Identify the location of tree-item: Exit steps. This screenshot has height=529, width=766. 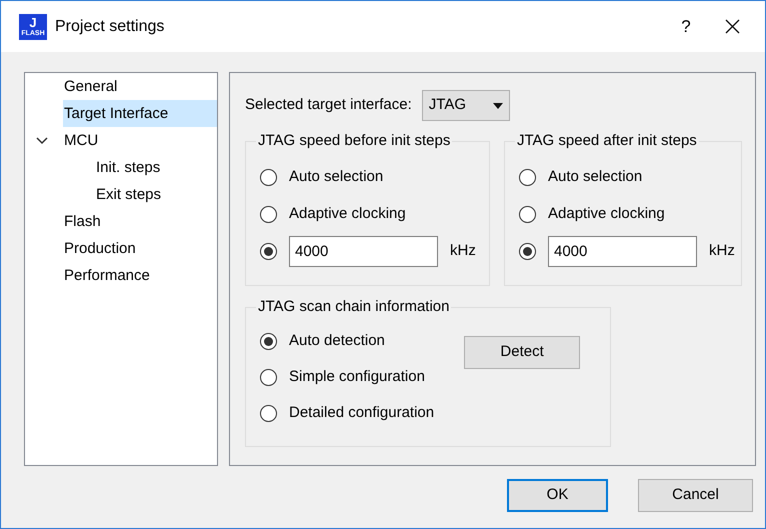
(128, 194).